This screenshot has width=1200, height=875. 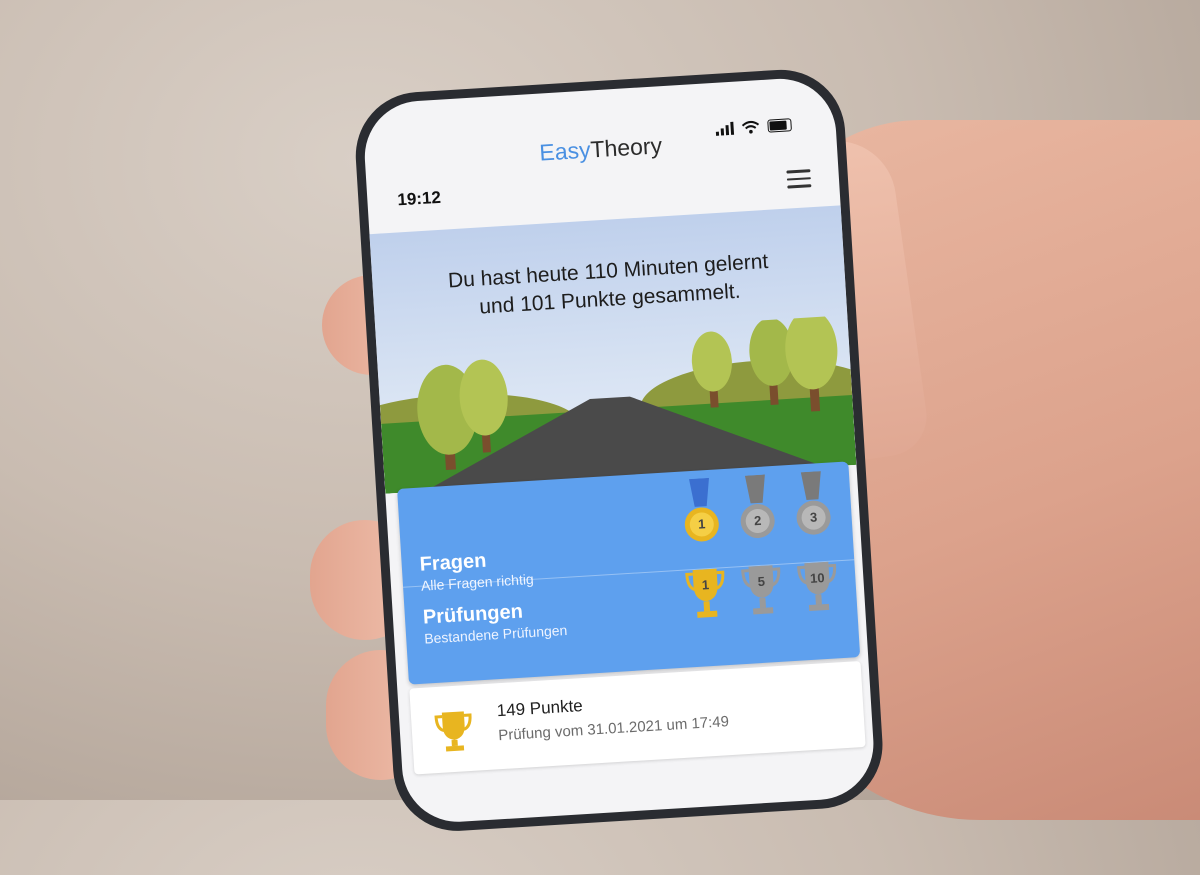 What do you see at coordinates (761, 581) in the screenshot?
I see `badge-label: 5` at bounding box center [761, 581].